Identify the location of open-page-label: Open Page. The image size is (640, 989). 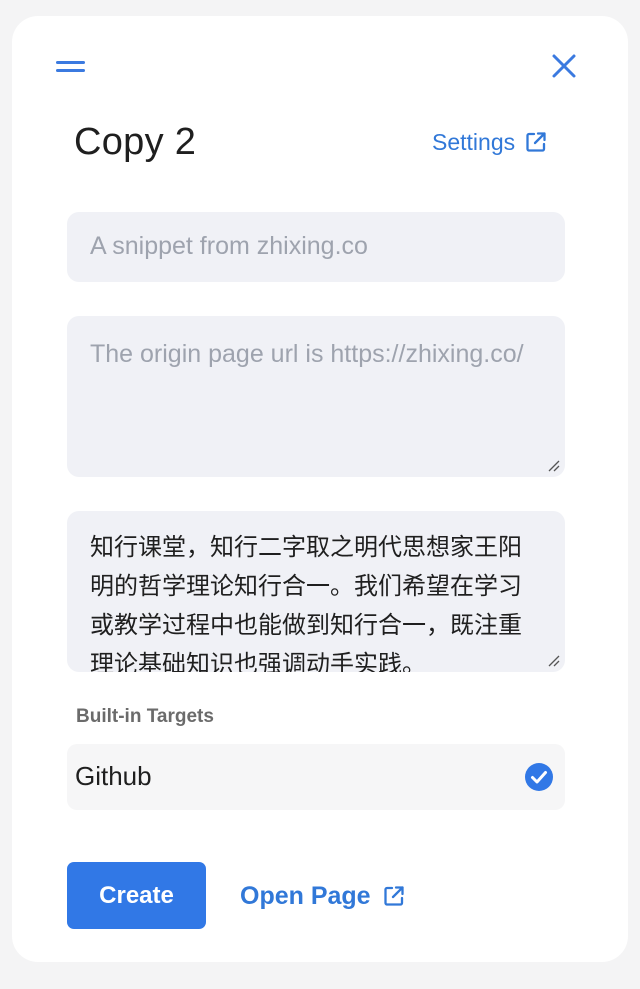
(305, 895).